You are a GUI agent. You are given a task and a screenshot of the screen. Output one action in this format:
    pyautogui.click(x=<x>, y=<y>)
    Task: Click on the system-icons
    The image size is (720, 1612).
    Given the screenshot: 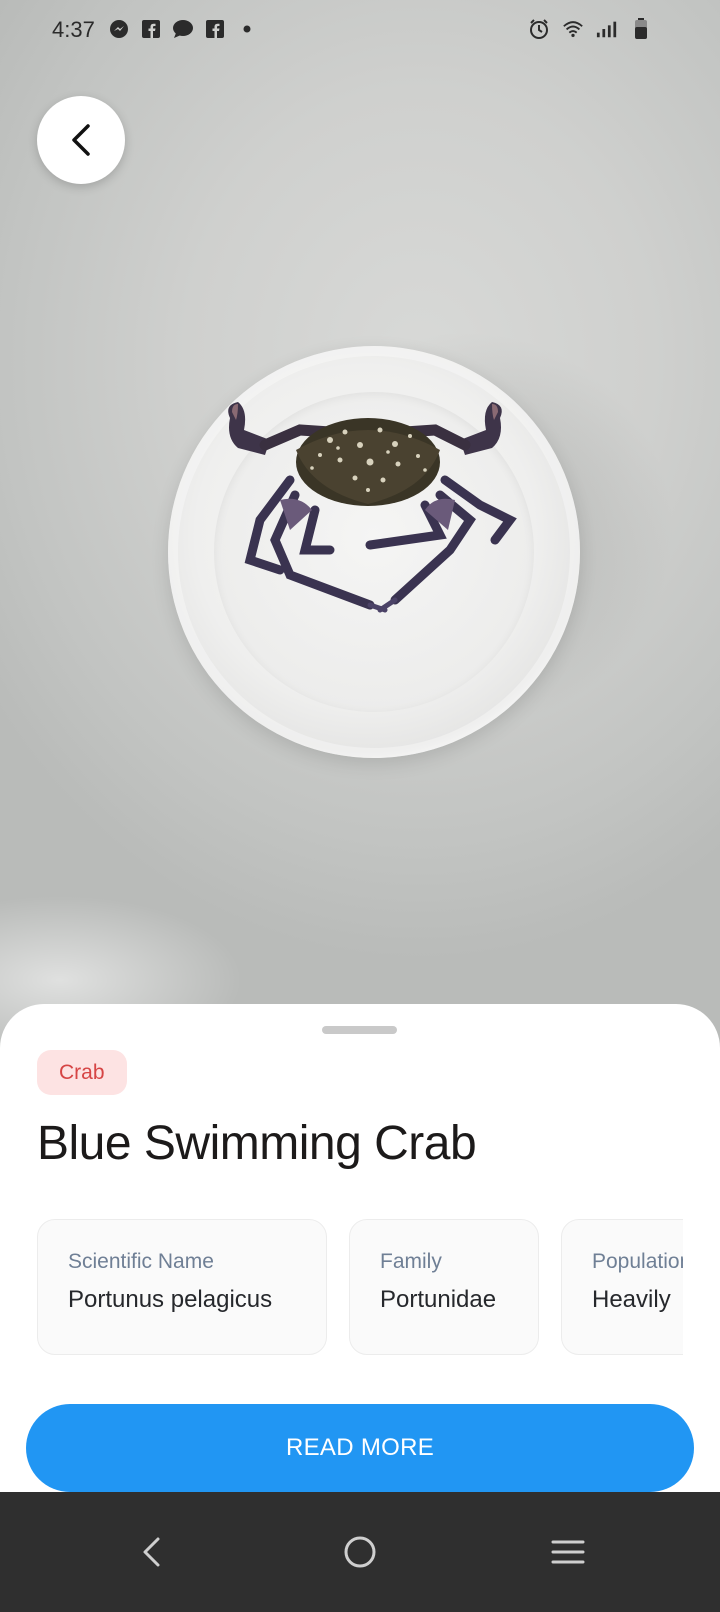 What is the action you would take?
    pyautogui.click(x=590, y=29)
    